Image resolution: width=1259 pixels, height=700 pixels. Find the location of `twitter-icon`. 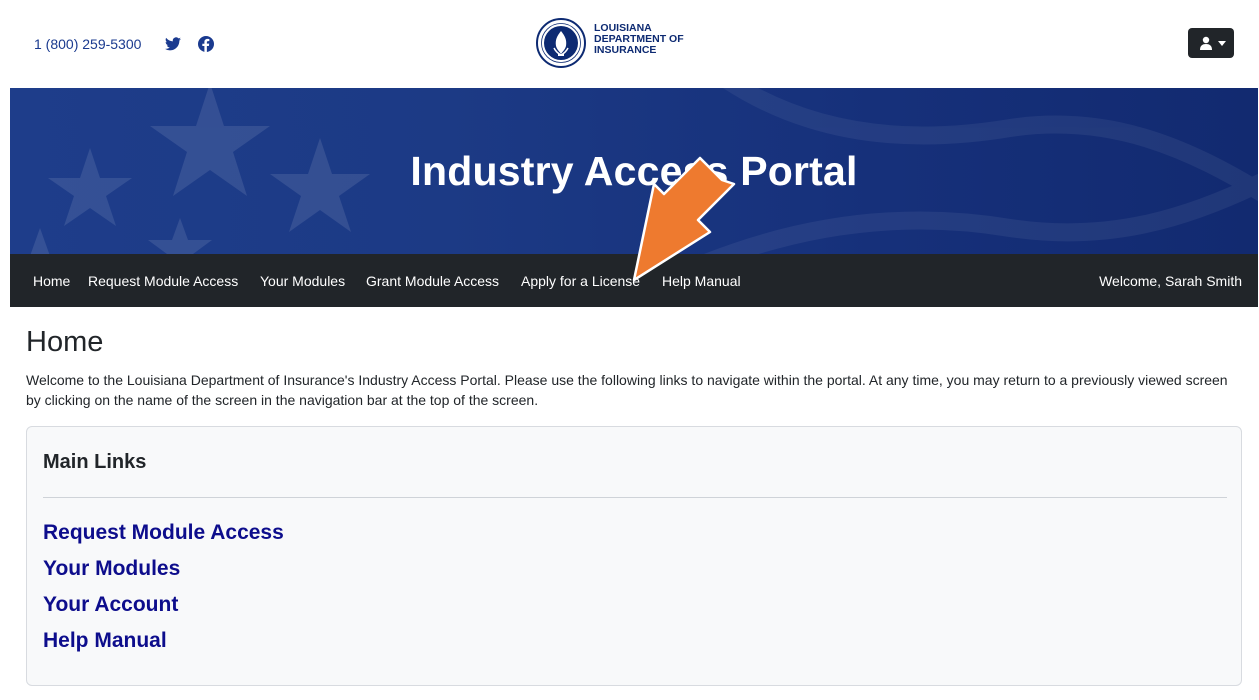

twitter-icon is located at coordinates (173, 44).